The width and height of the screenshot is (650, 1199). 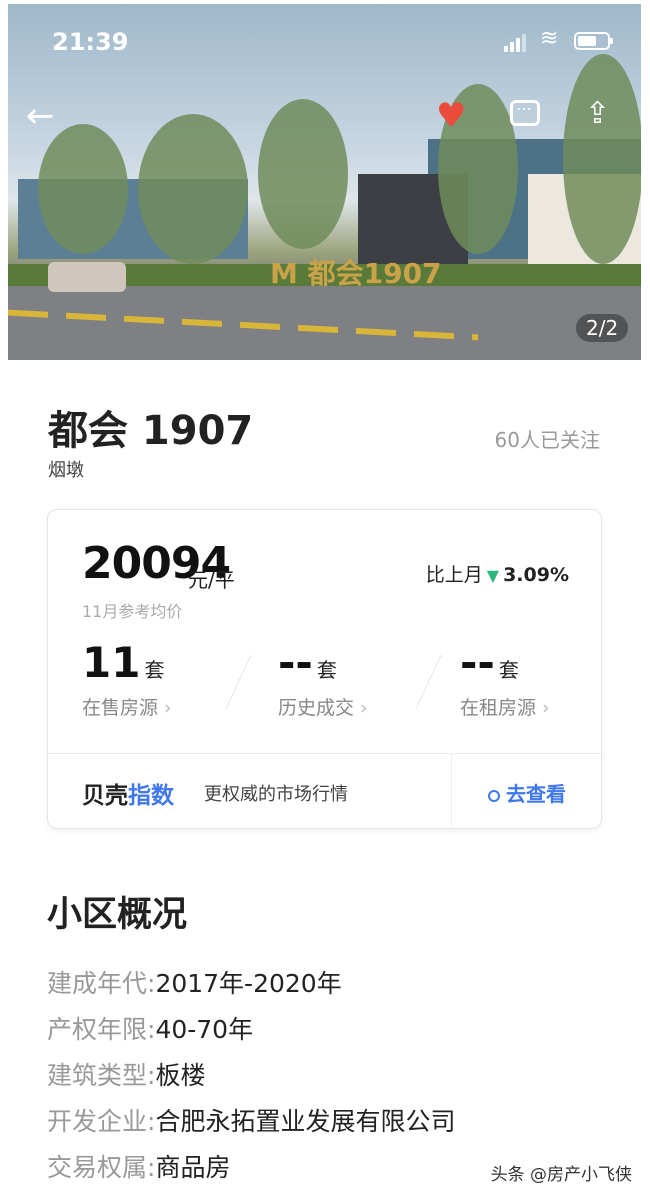 I want to click on overview-value: 板楼, so click(x=180, y=1075).